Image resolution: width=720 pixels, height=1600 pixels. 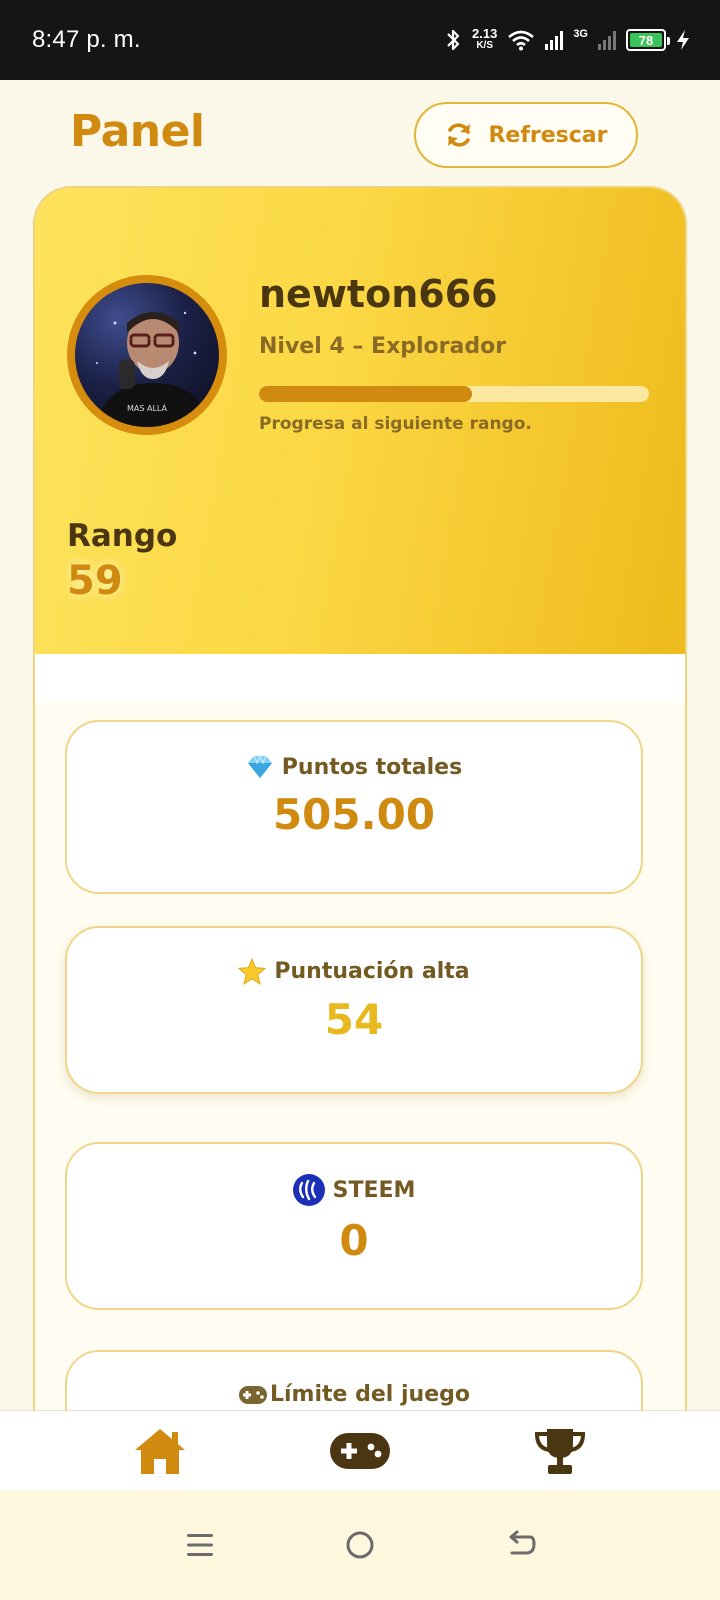 I want to click on avatar: MAS ALLÁ, so click(x=147, y=355).